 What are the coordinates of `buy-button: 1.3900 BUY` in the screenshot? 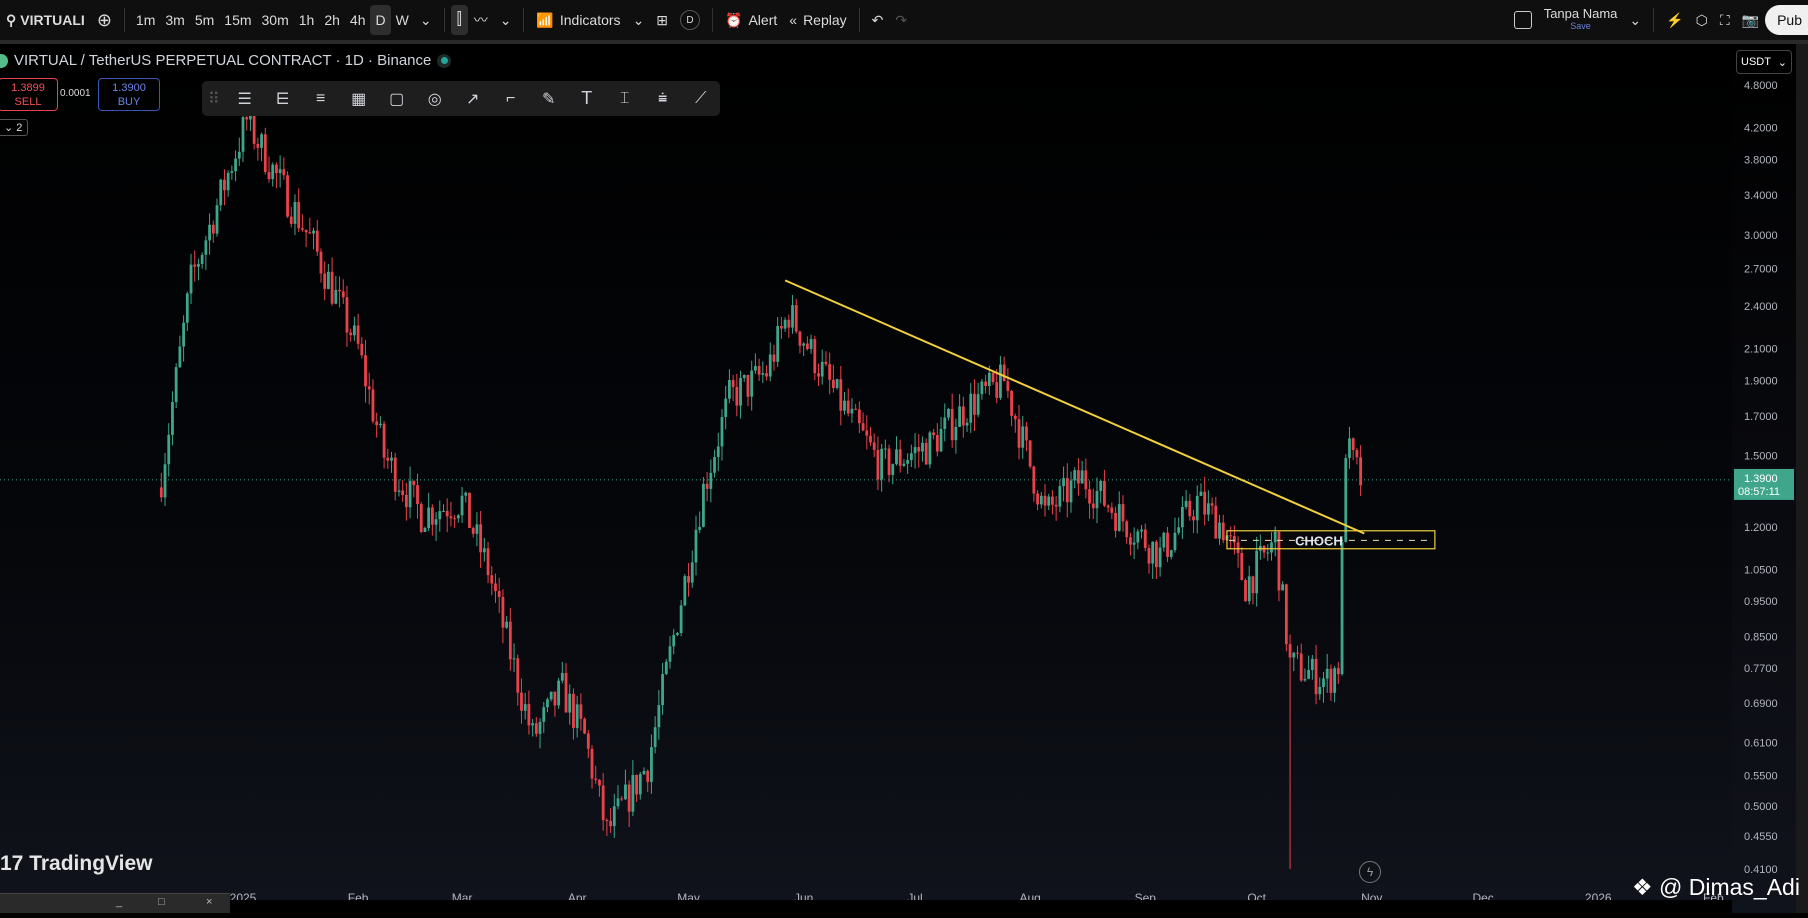 It's located at (129, 94).